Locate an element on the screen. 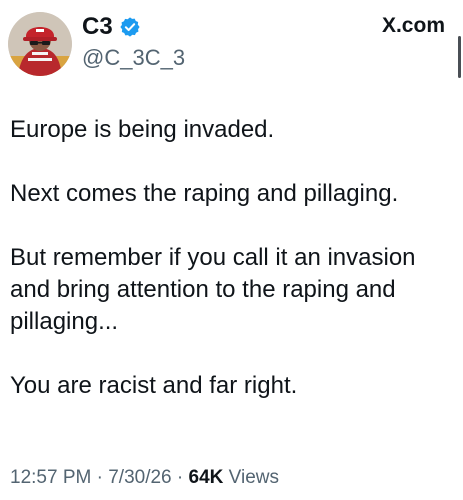 This screenshot has height=500, width=463. tweet-date: 7/30/26 is located at coordinates (139, 477).